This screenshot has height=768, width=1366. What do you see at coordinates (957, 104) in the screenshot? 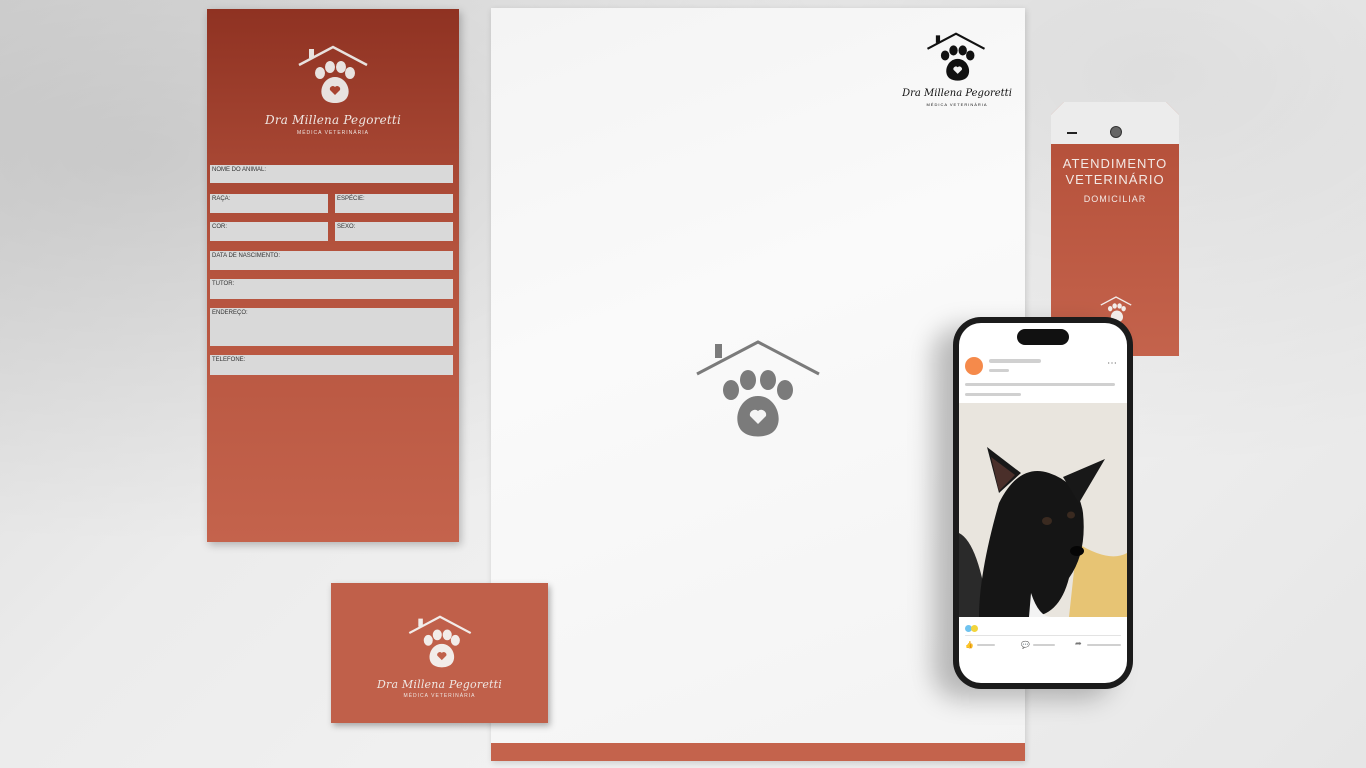
I see `letterhead-brand-subtitle: MÉDICA VETERINÁRIA` at bounding box center [957, 104].